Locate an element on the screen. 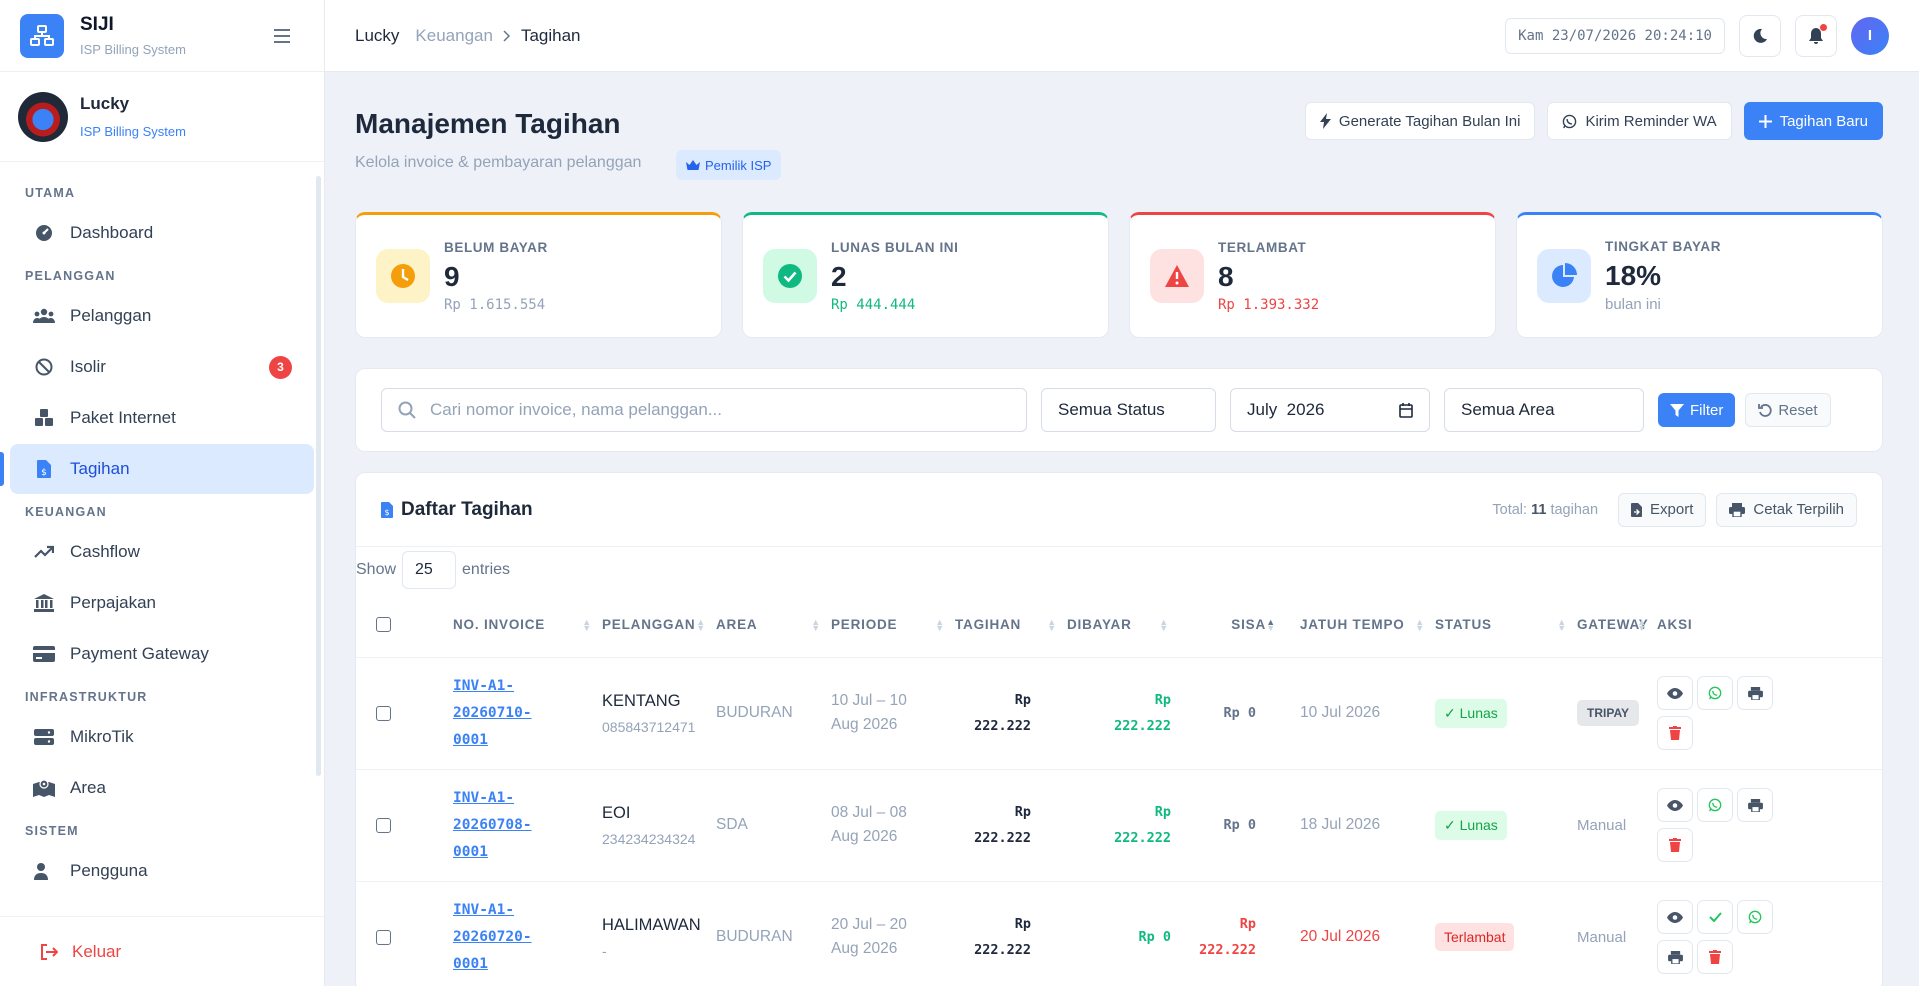 This screenshot has height=986, width=1919. breadcrumb-keuangan: Keuangan is located at coordinates (454, 36).